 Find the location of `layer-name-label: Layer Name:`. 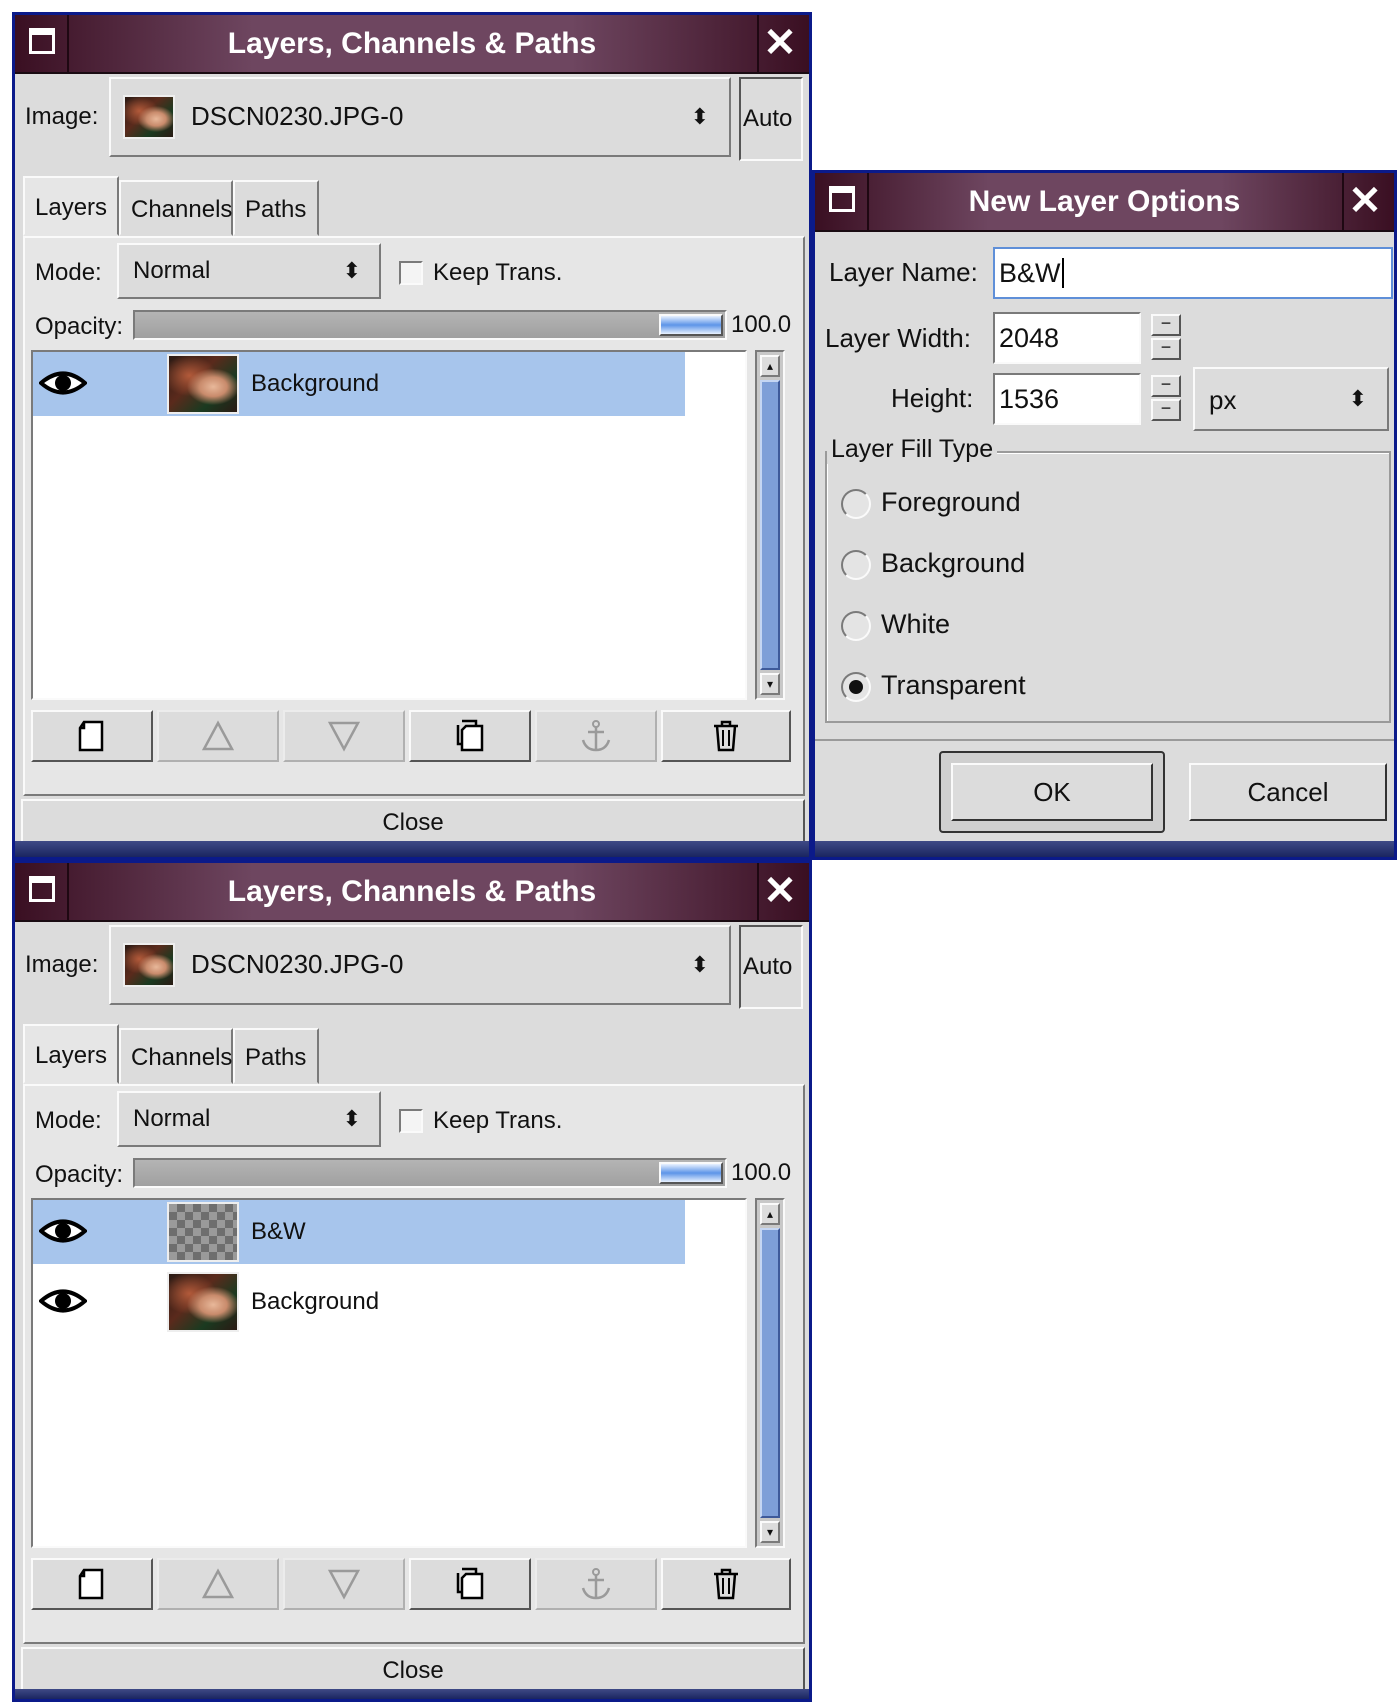

layer-name-label: Layer Name: is located at coordinates (903, 272).